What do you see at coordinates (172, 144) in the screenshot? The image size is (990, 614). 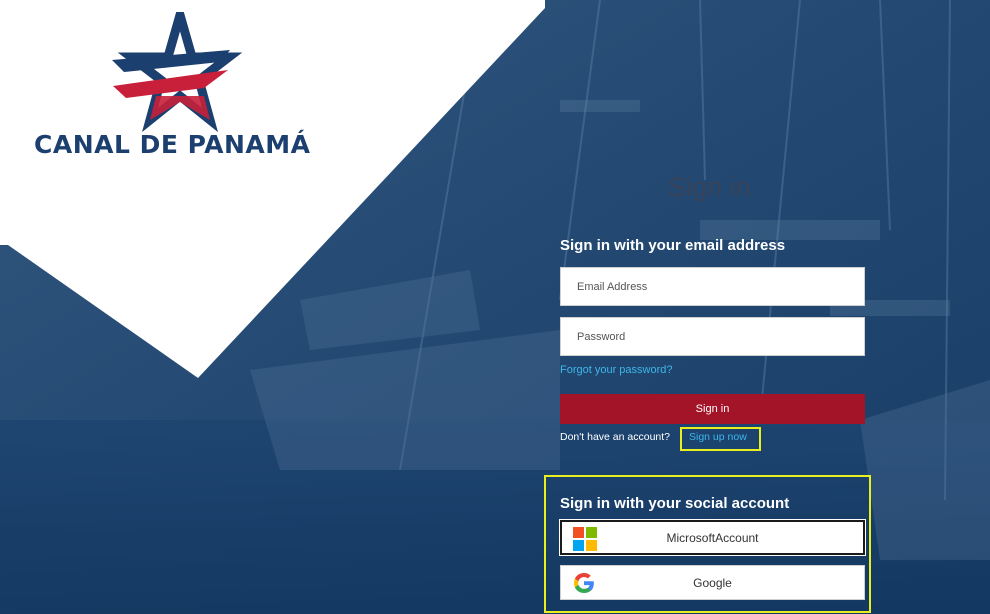 I see `brand-name: CANAL DE PANAMÁ` at bounding box center [172, 144].